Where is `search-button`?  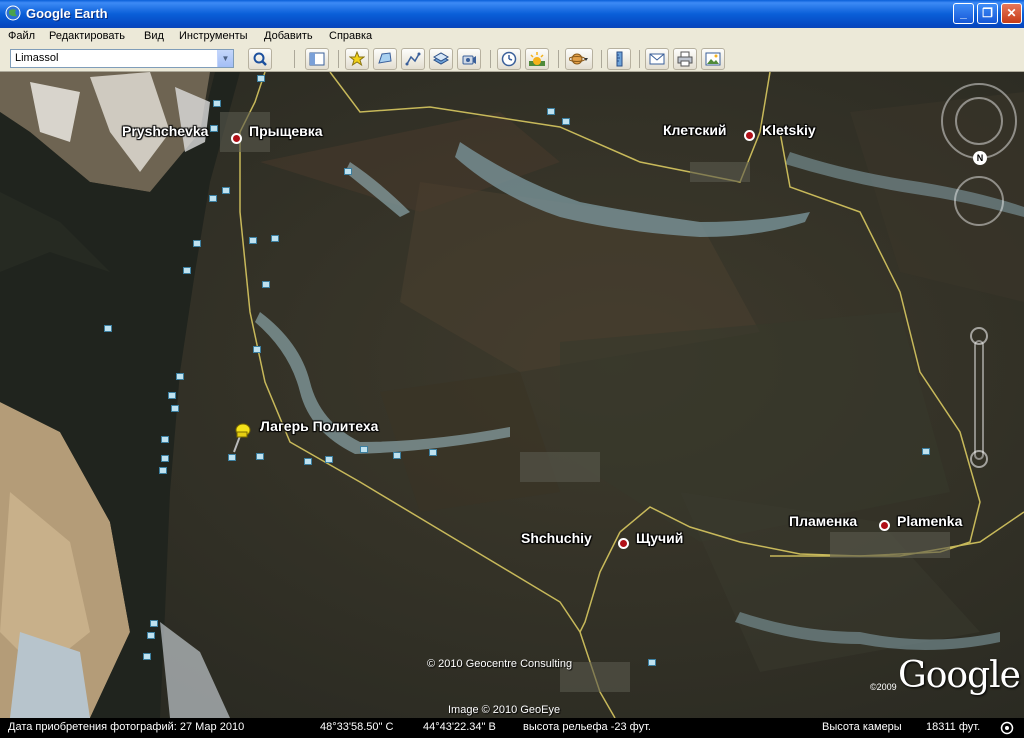 search-button is located at coordinates (260, 59).